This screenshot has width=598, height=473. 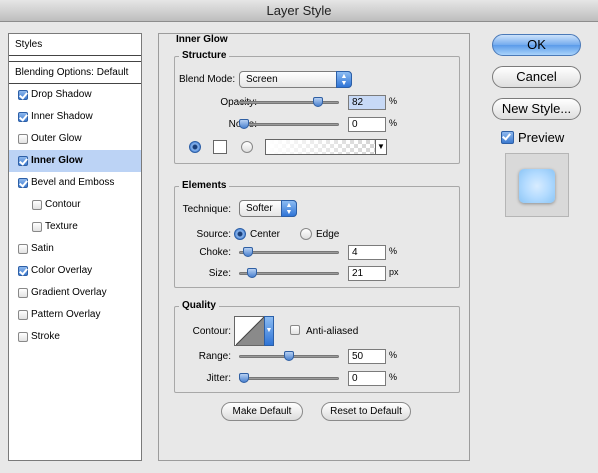 I want to click on style-item-label: Drop Shadow, so click(x=61, y=94).